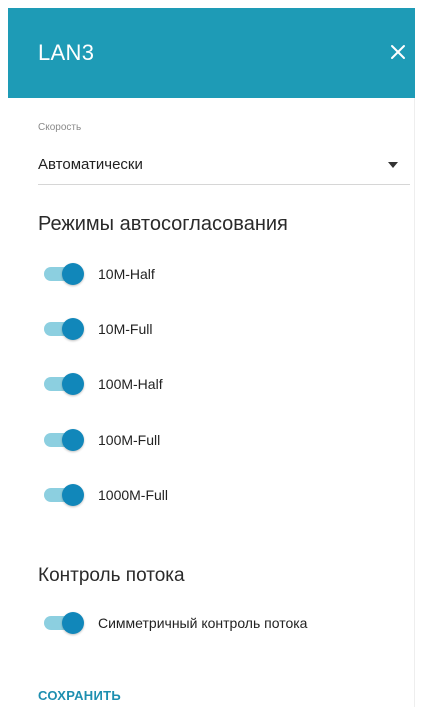 The image size is (423, 715). I want to click on close-button, so click(398, 52).